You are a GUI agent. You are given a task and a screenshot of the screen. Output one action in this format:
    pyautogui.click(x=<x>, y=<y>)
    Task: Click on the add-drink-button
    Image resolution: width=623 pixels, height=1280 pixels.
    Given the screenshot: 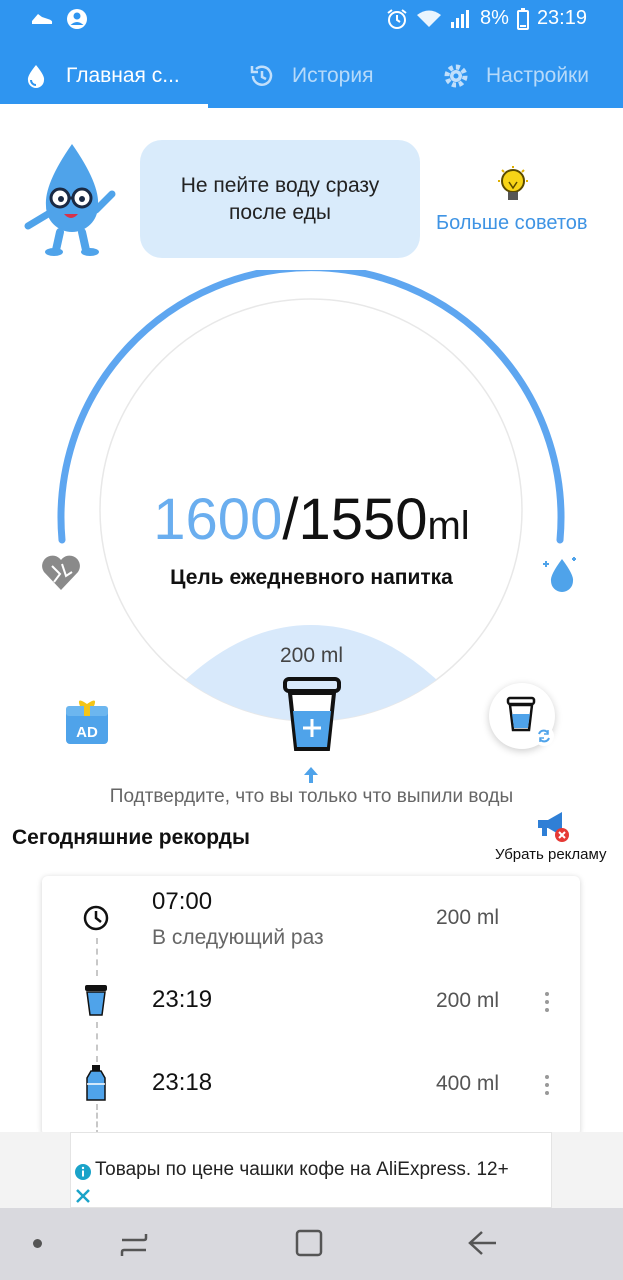 What is the action you would take?
    pyautogui.click(x=312, y=715)
    